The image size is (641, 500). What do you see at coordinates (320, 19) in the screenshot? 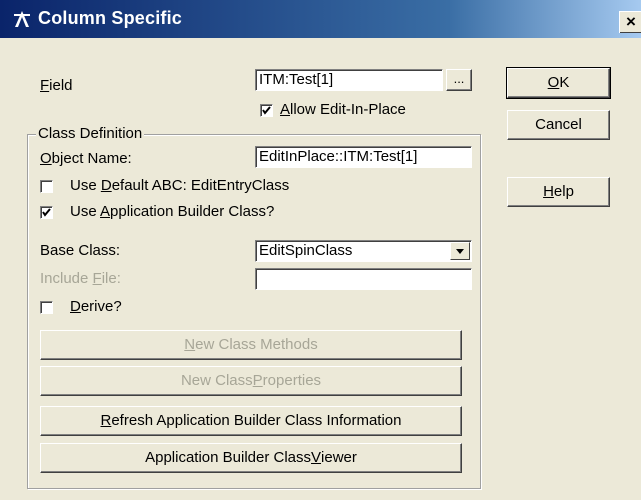
I see `title-bar: Column Specific` at bounding box center [320, 19].